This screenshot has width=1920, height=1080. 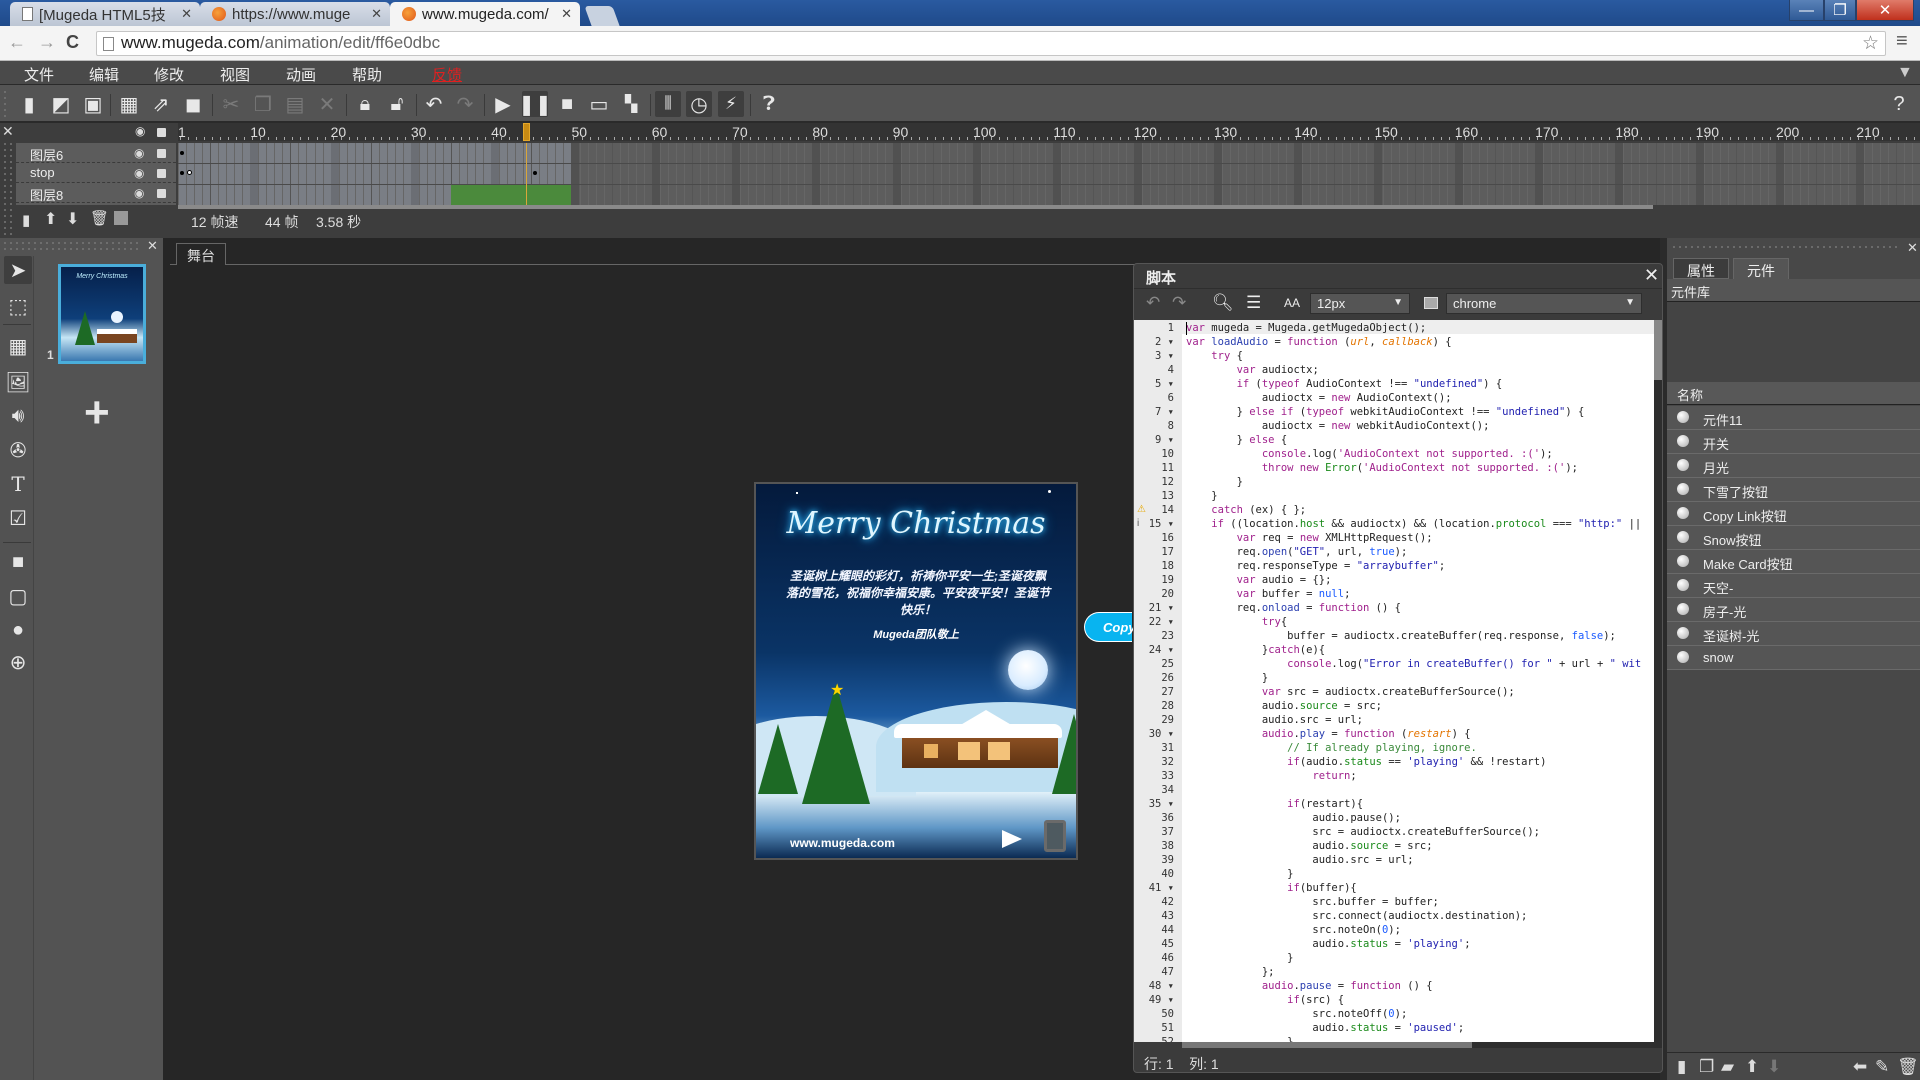 What do you see at coordinates (18, 306) in the screenshot?
I see `transform-icon: ⬚` at bounding box center [18, 306].